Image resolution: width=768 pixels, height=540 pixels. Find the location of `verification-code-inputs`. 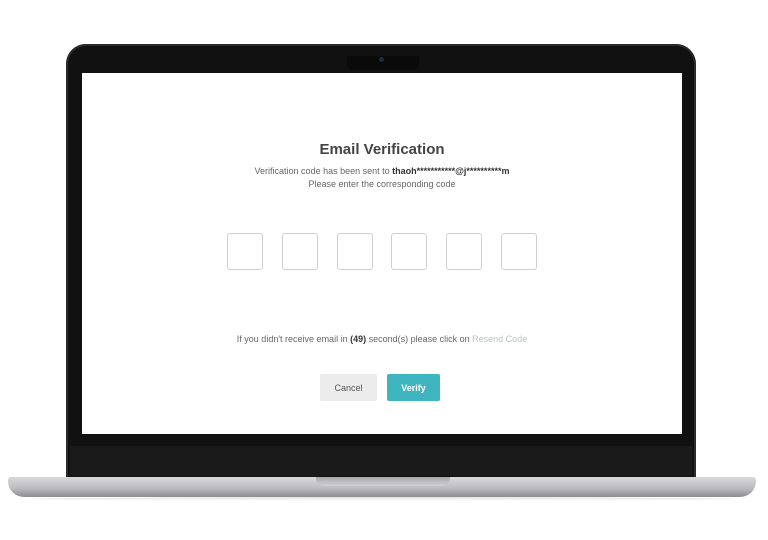

verification-code-inputs is located at coordinates (382, 253).